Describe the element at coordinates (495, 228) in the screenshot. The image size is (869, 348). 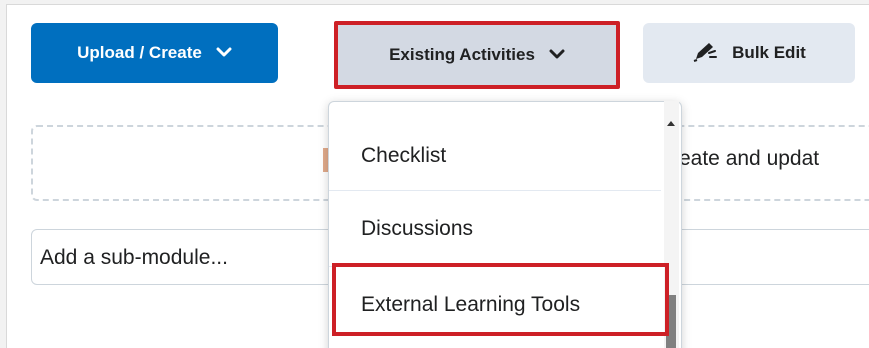
I see `menu-item-discussions: Discussions` at that location.